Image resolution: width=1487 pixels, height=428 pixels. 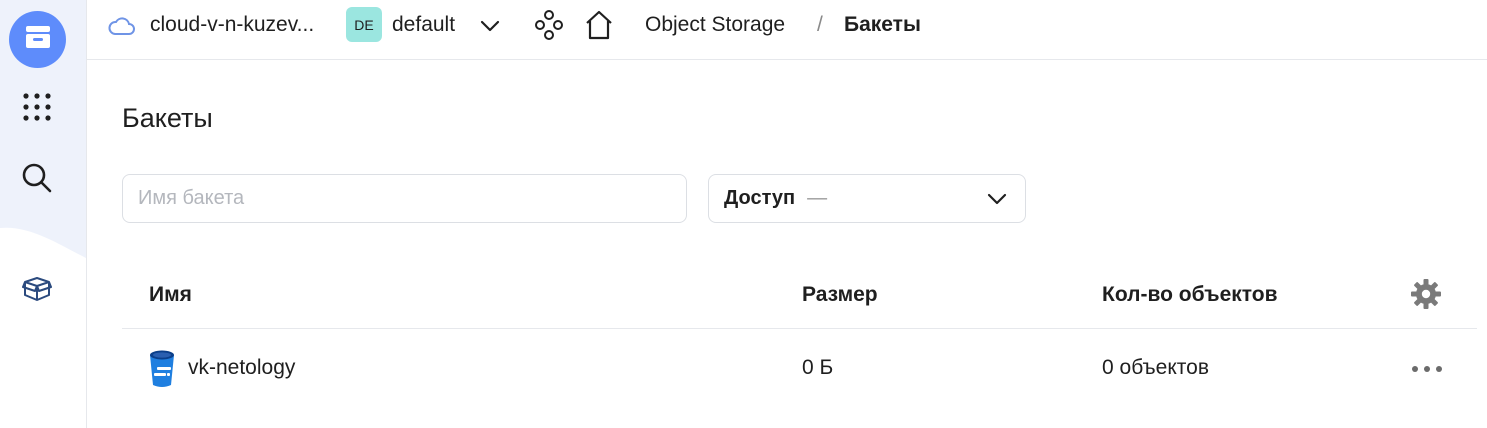 I want to click on buckets-table-header: Имя Размер Кол-во объектов, so click(x=799, y=295).